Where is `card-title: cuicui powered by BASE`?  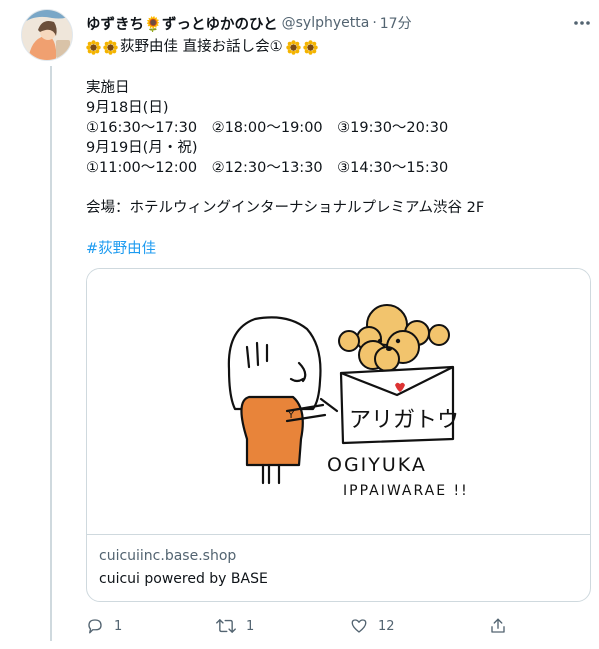
card-title: cuicui powered by BASE is located at coordinates (183, 579).